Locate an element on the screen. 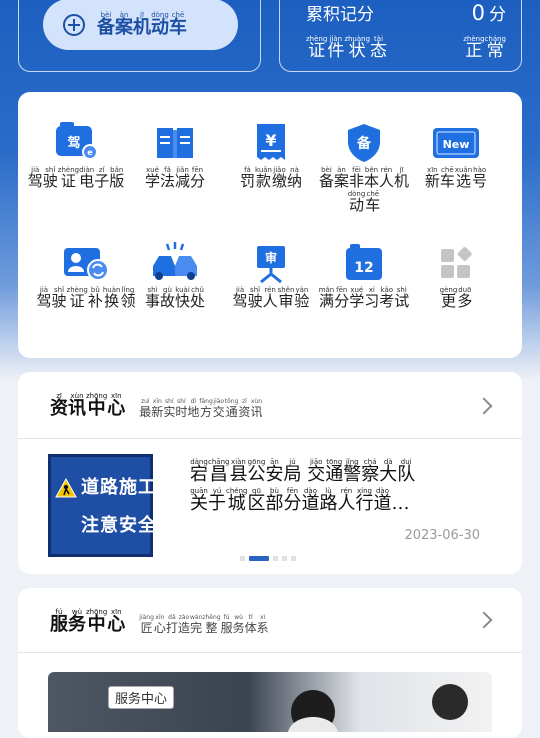  ruby-char: shěn 审 is located at coordinates (286, 298).